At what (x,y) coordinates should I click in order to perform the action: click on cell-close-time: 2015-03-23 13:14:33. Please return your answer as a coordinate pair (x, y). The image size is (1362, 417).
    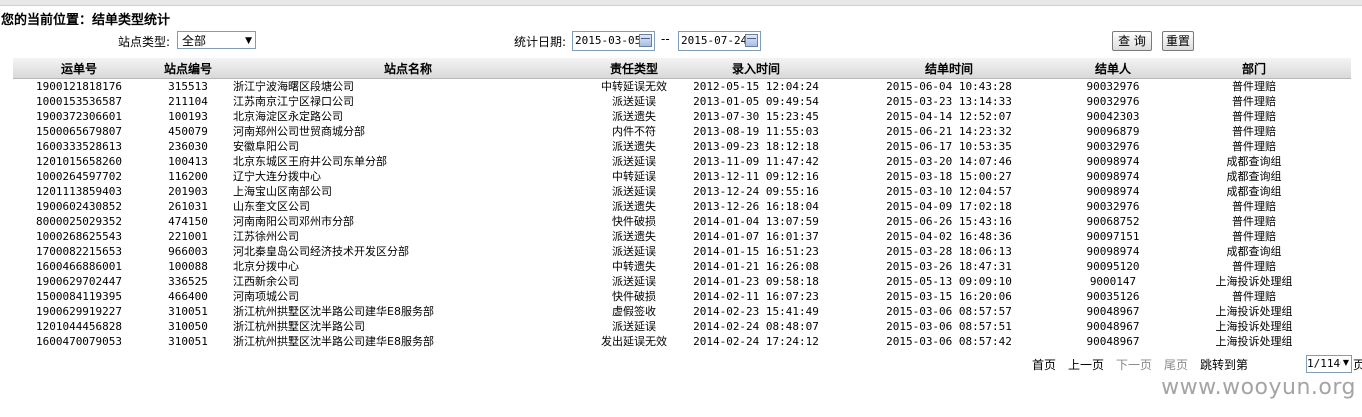
    Looking at the image, I should click on (949, 101).